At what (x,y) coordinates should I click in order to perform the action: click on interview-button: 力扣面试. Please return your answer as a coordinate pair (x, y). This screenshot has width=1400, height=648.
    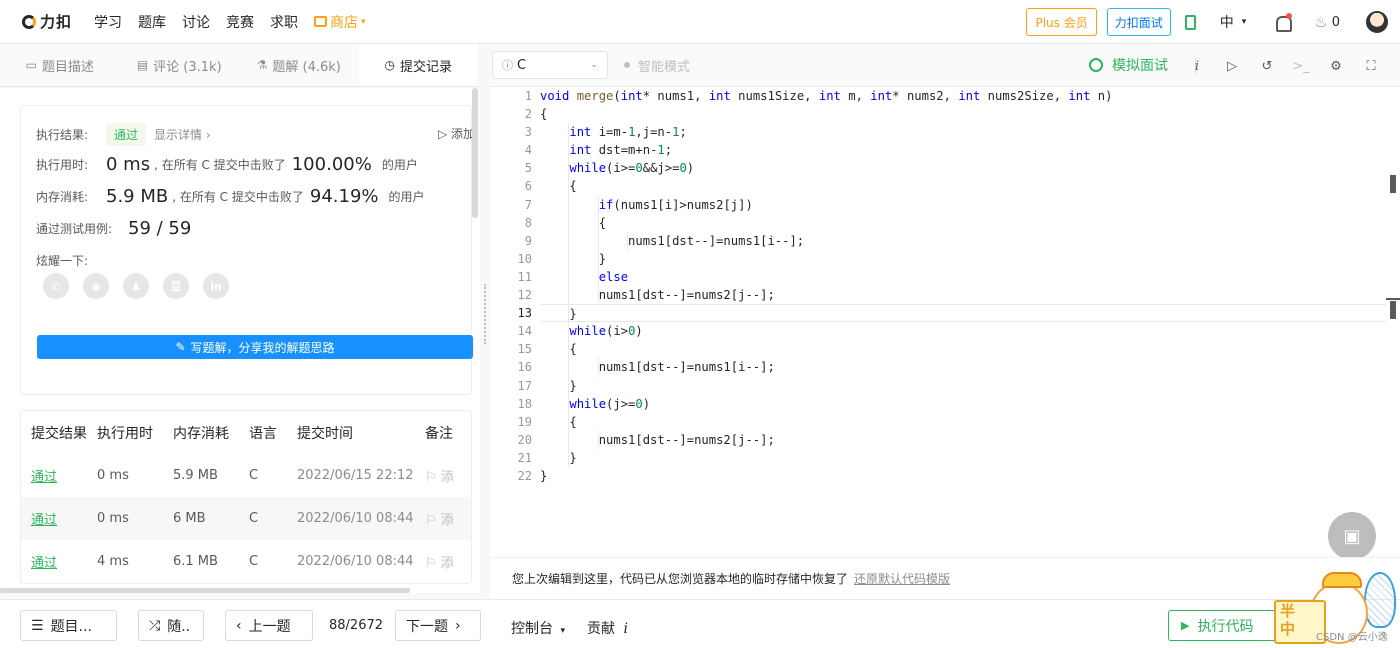
    Looking at the image, I should click on (1138, 22).